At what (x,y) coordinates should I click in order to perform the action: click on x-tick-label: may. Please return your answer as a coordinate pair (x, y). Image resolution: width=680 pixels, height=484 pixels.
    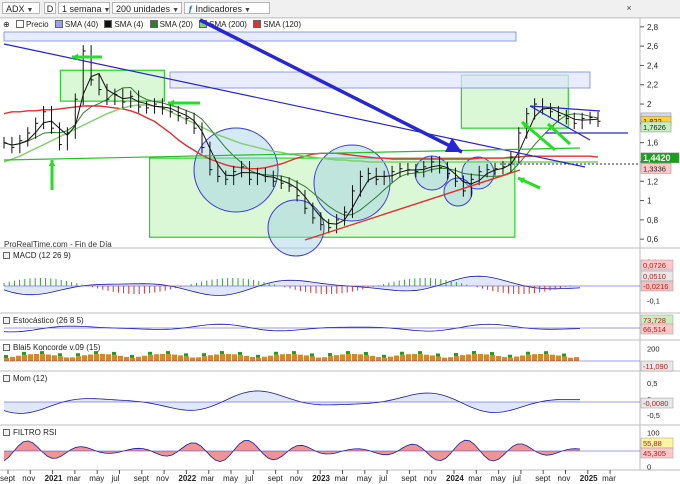
    Looking at the image, I should click on (230, 478).